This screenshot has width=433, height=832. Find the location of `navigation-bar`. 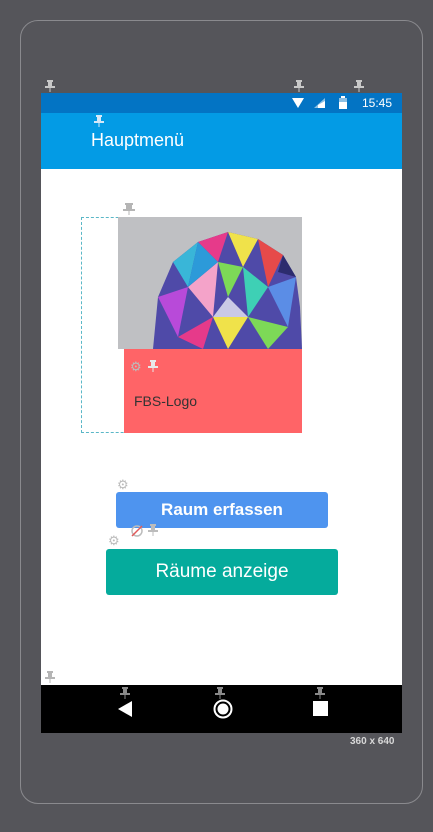

navigation-bar is located at coordinates (221, 709).